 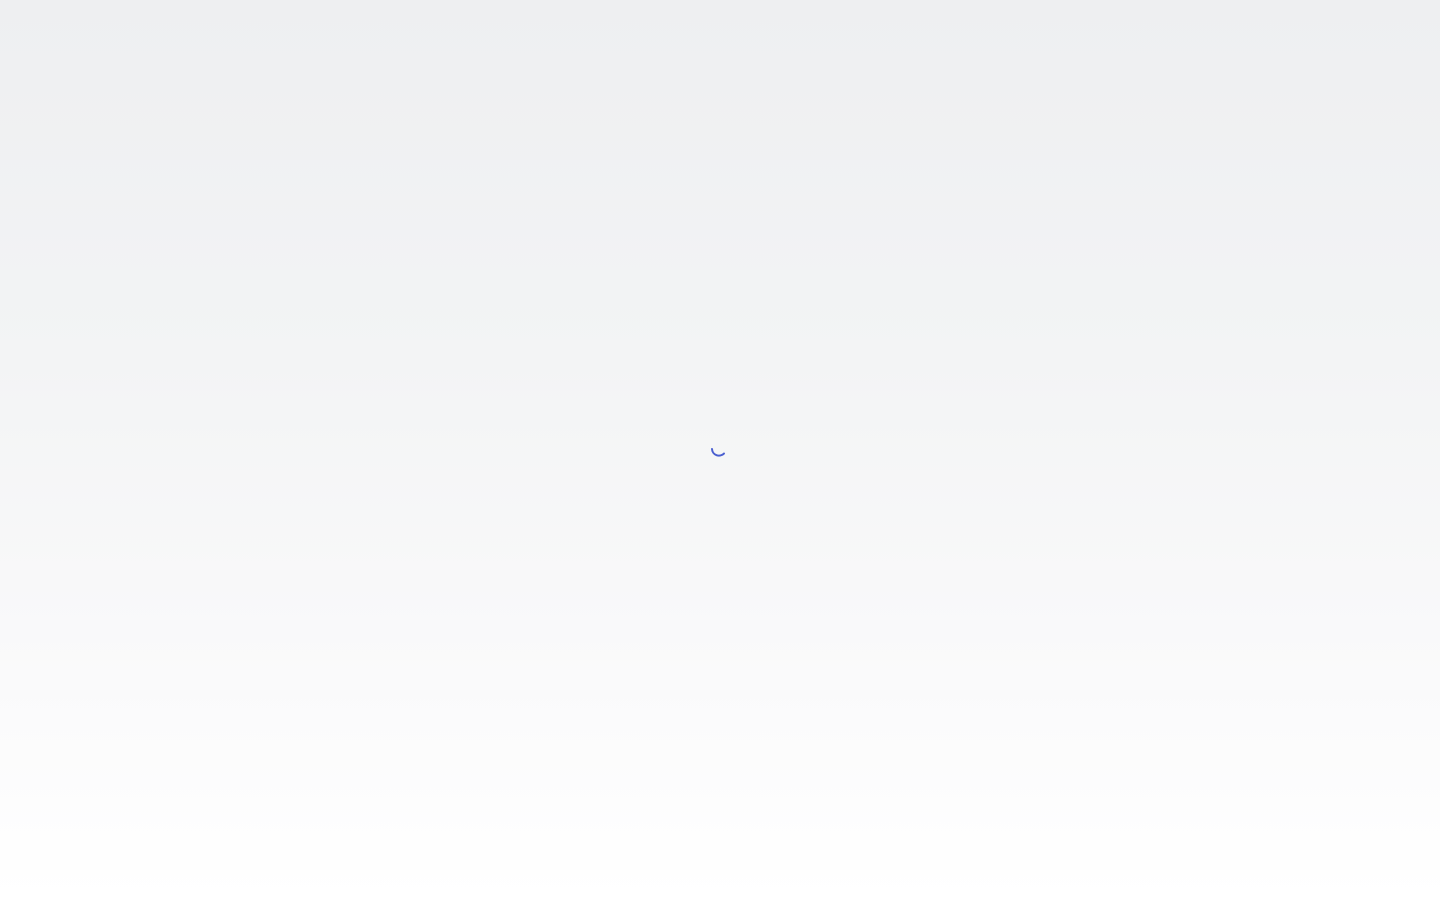 I want to click on spinner-arc, so click(x=718, y=452).